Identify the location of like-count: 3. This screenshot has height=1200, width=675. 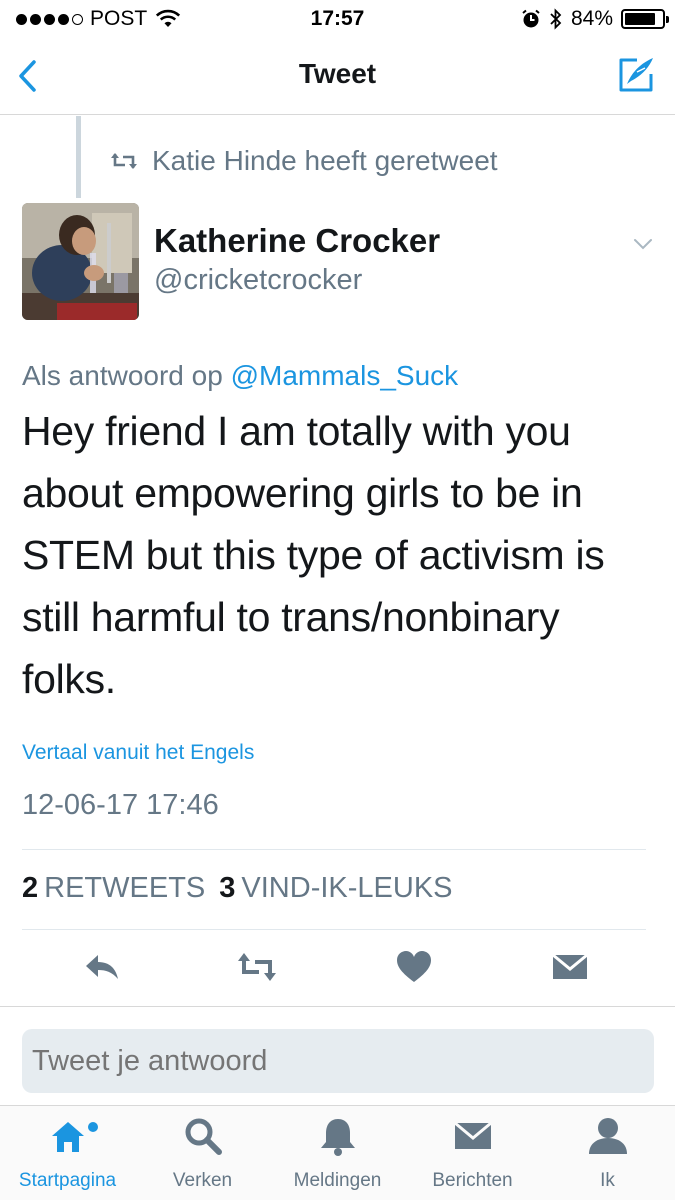
(227, 888).